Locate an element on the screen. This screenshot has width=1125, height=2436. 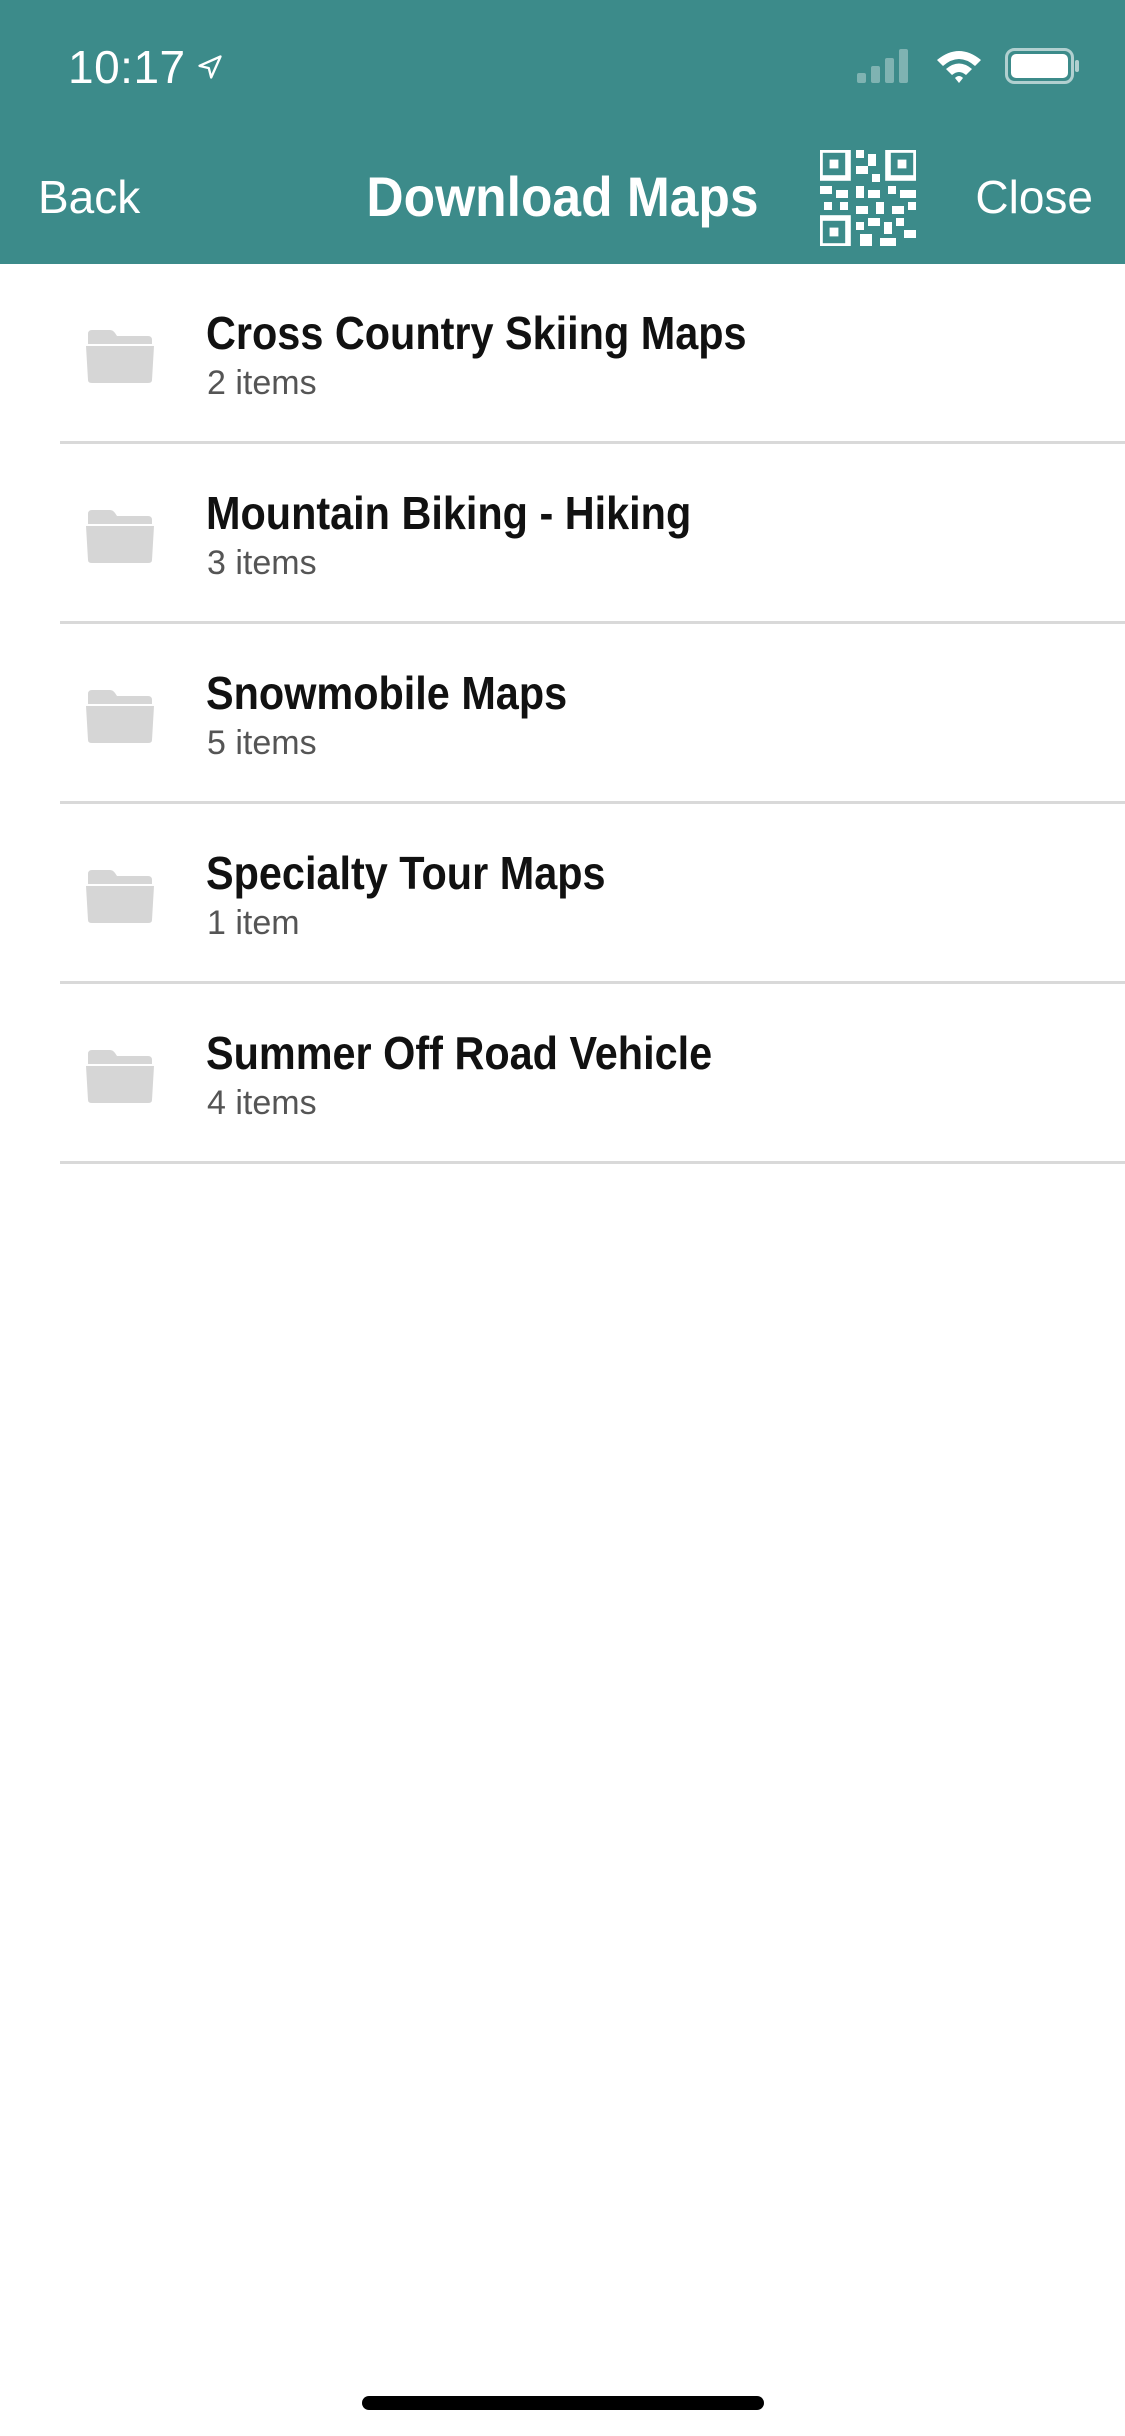
close-button: Close is located at coordinates (1034, 197).